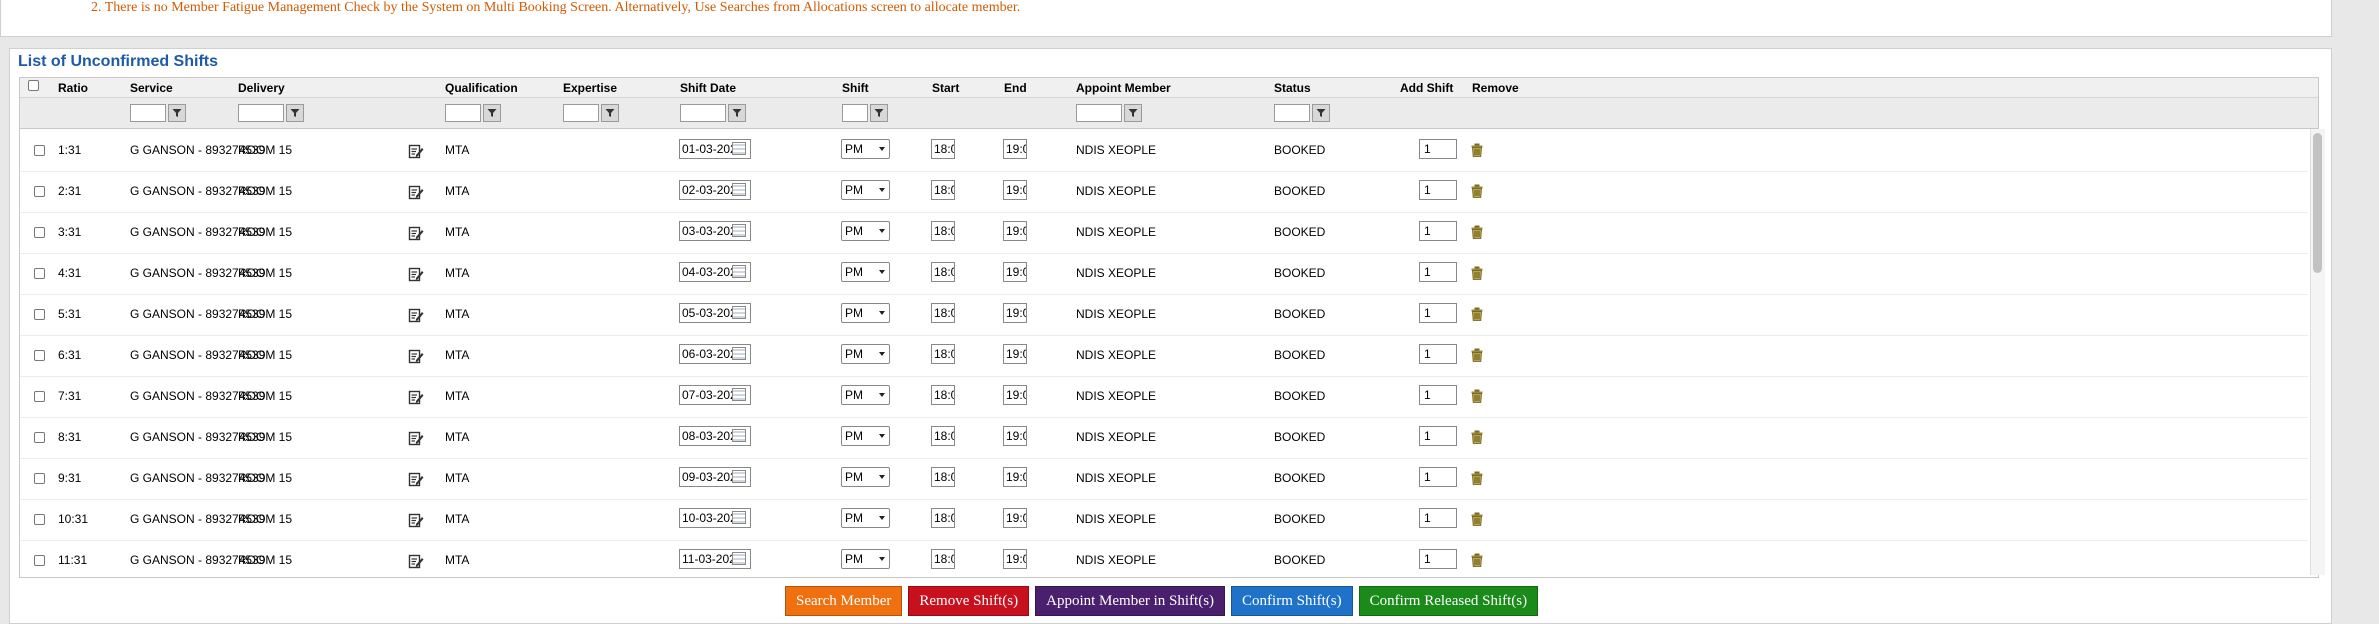 Image resolution: width=2379 pixels, height=624 pixels. What do you see at coordinates (151, 88) in the screenshot?
I see `col-service: Service` at bounding box center [151, 88].